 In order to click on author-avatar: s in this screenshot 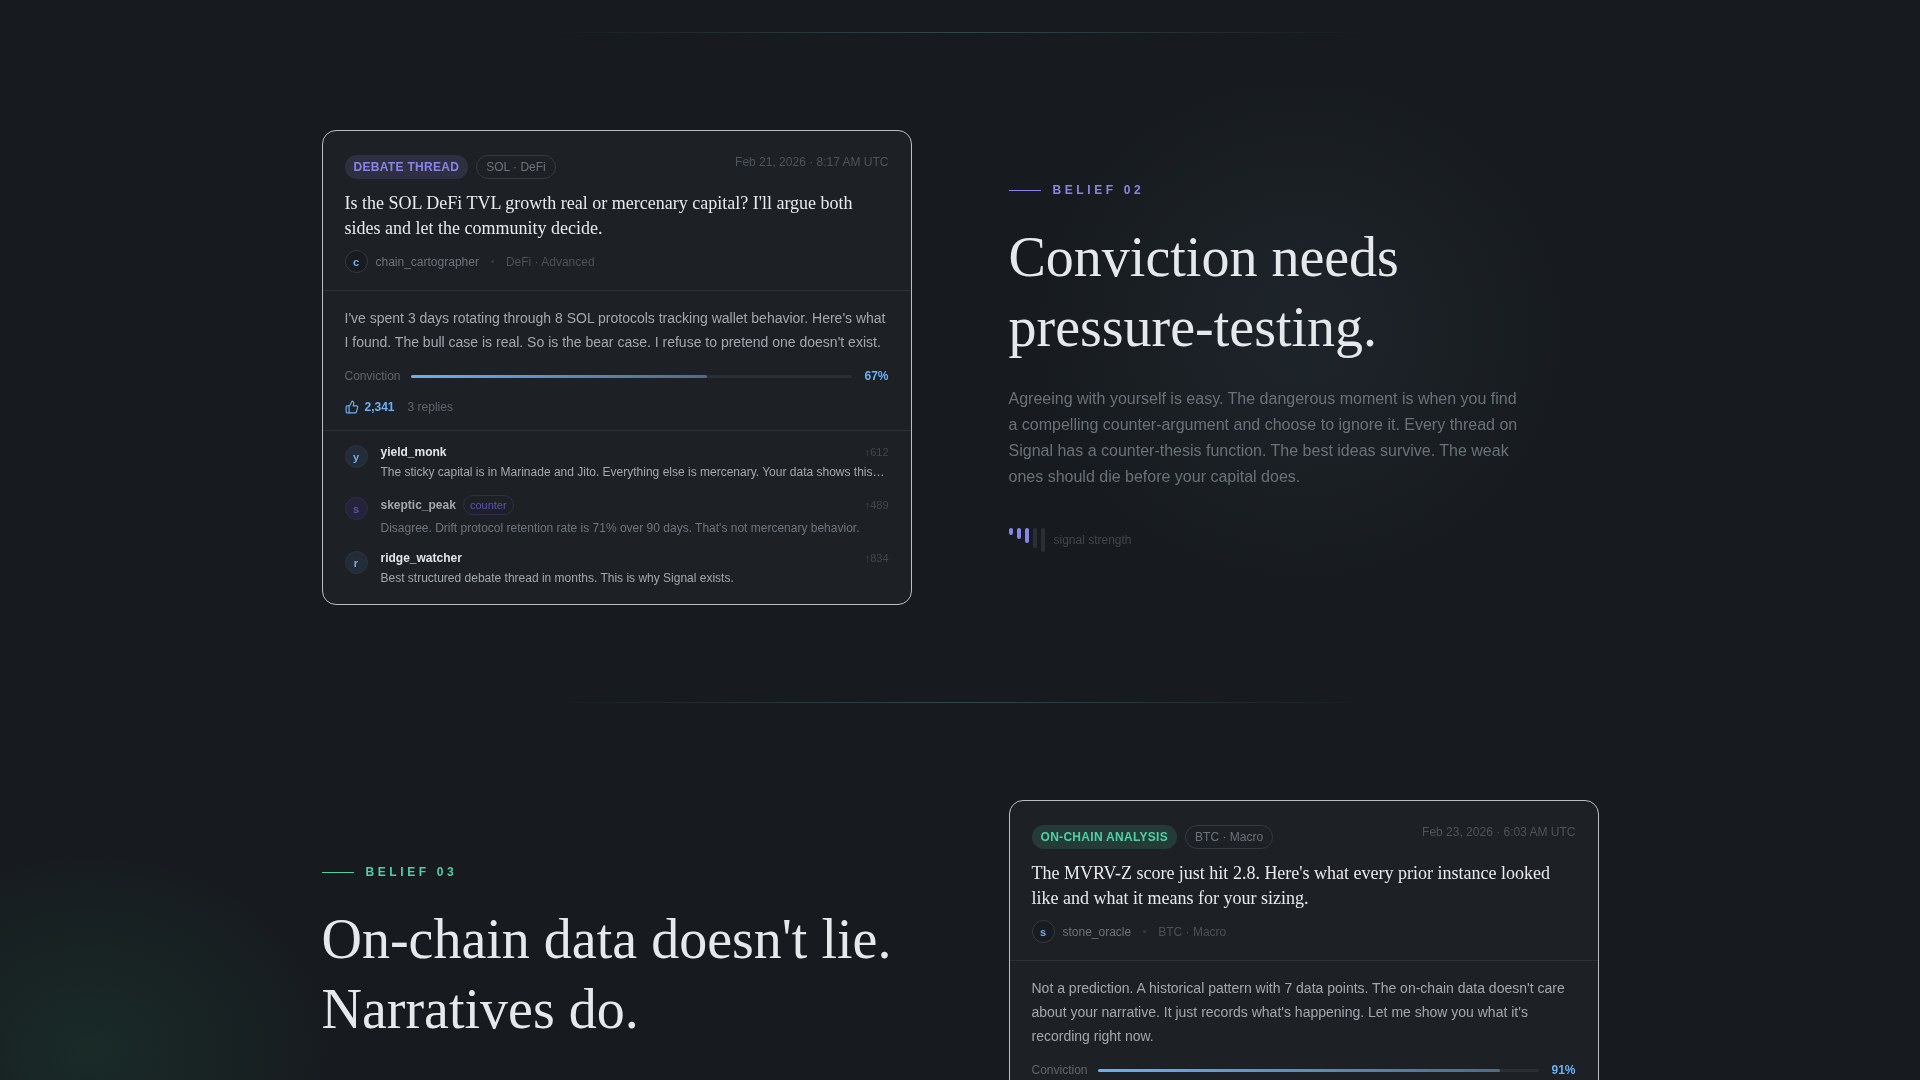, I will do `click(1043, 931)`.